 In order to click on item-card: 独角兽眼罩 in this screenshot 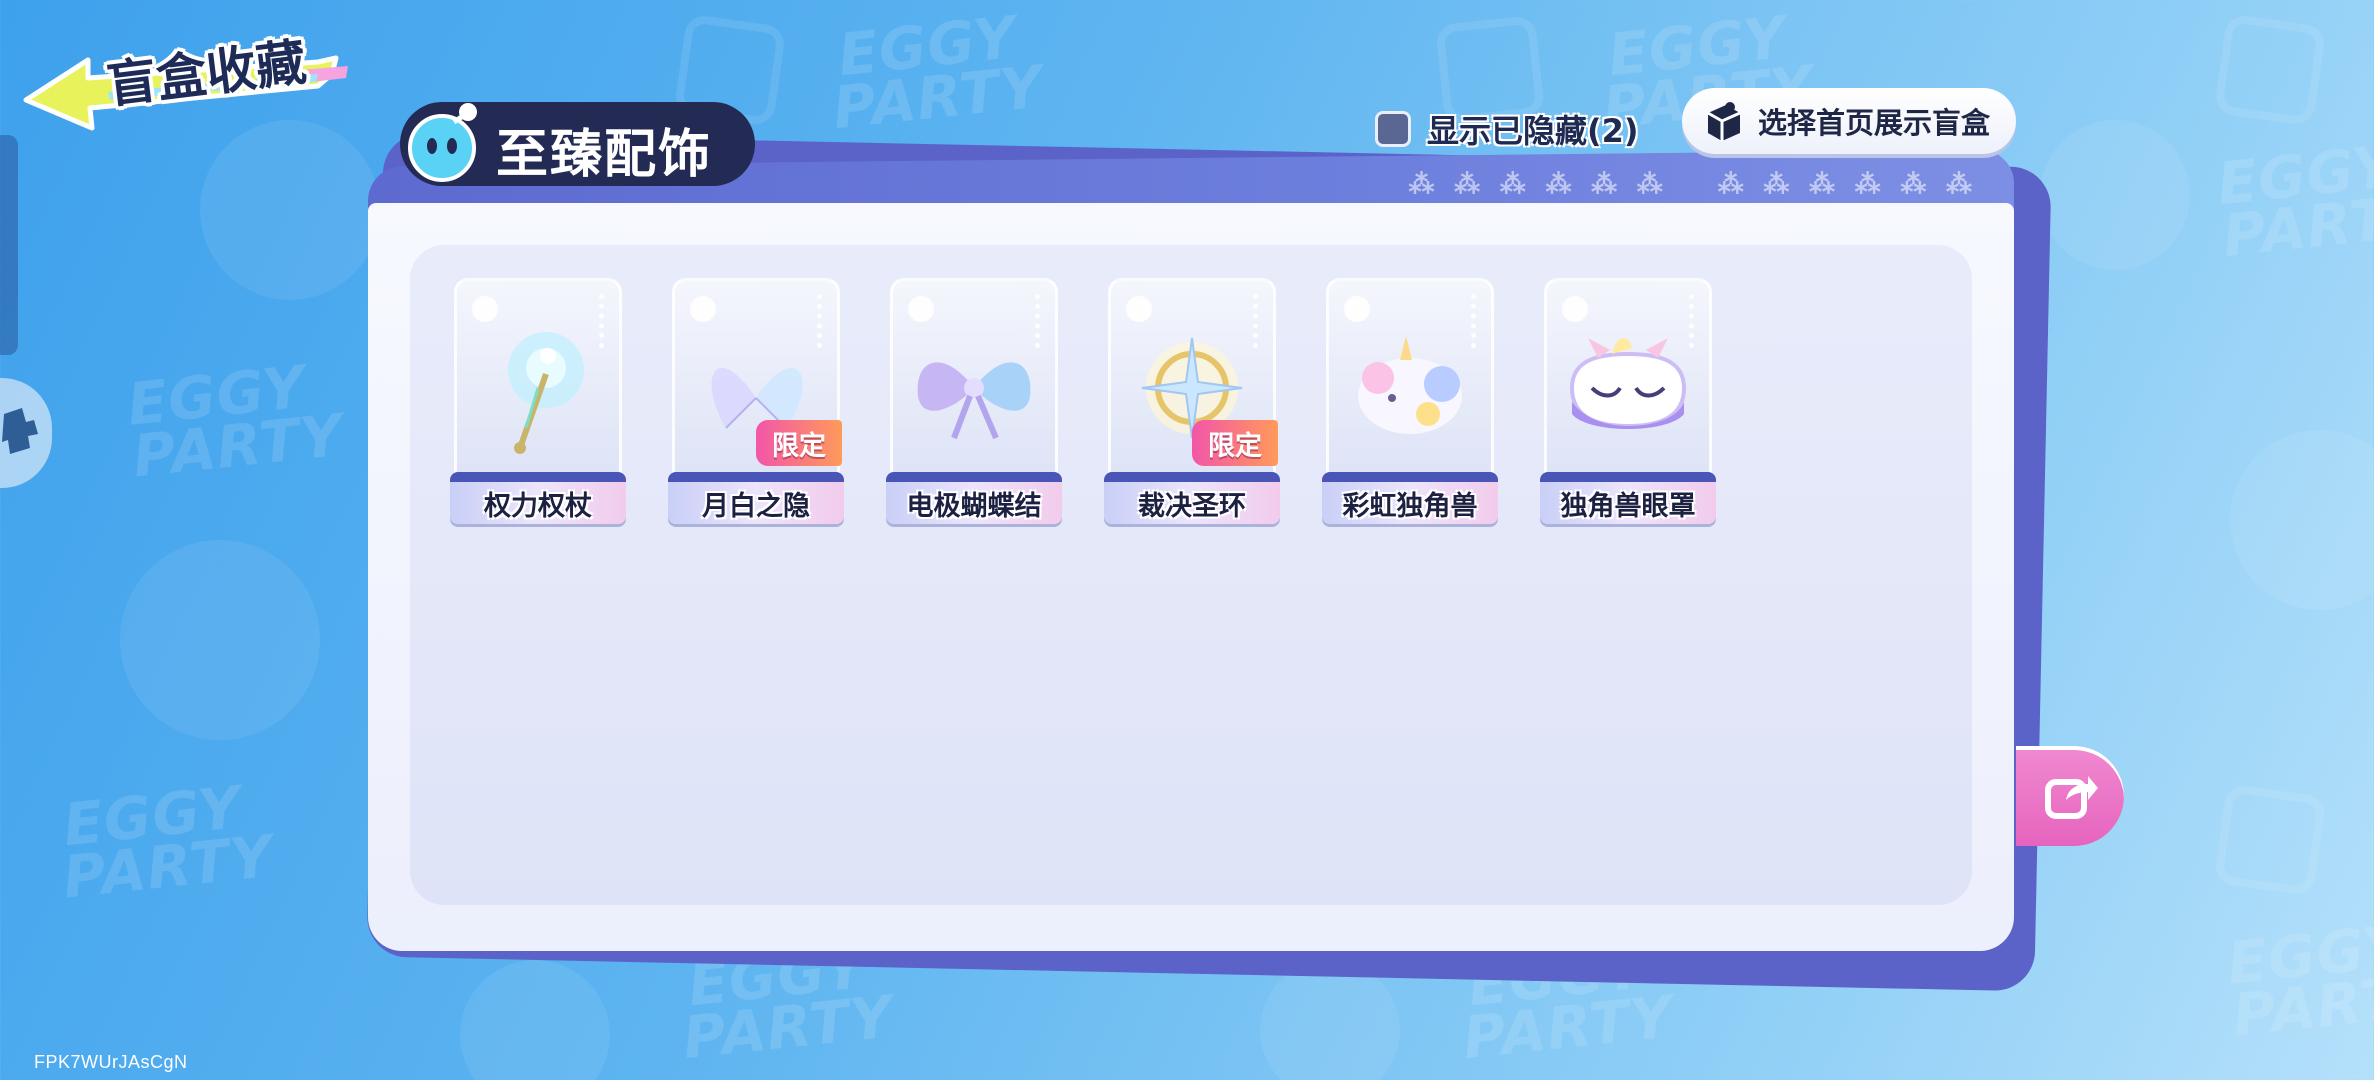, I will do `click(1628, 401)`.